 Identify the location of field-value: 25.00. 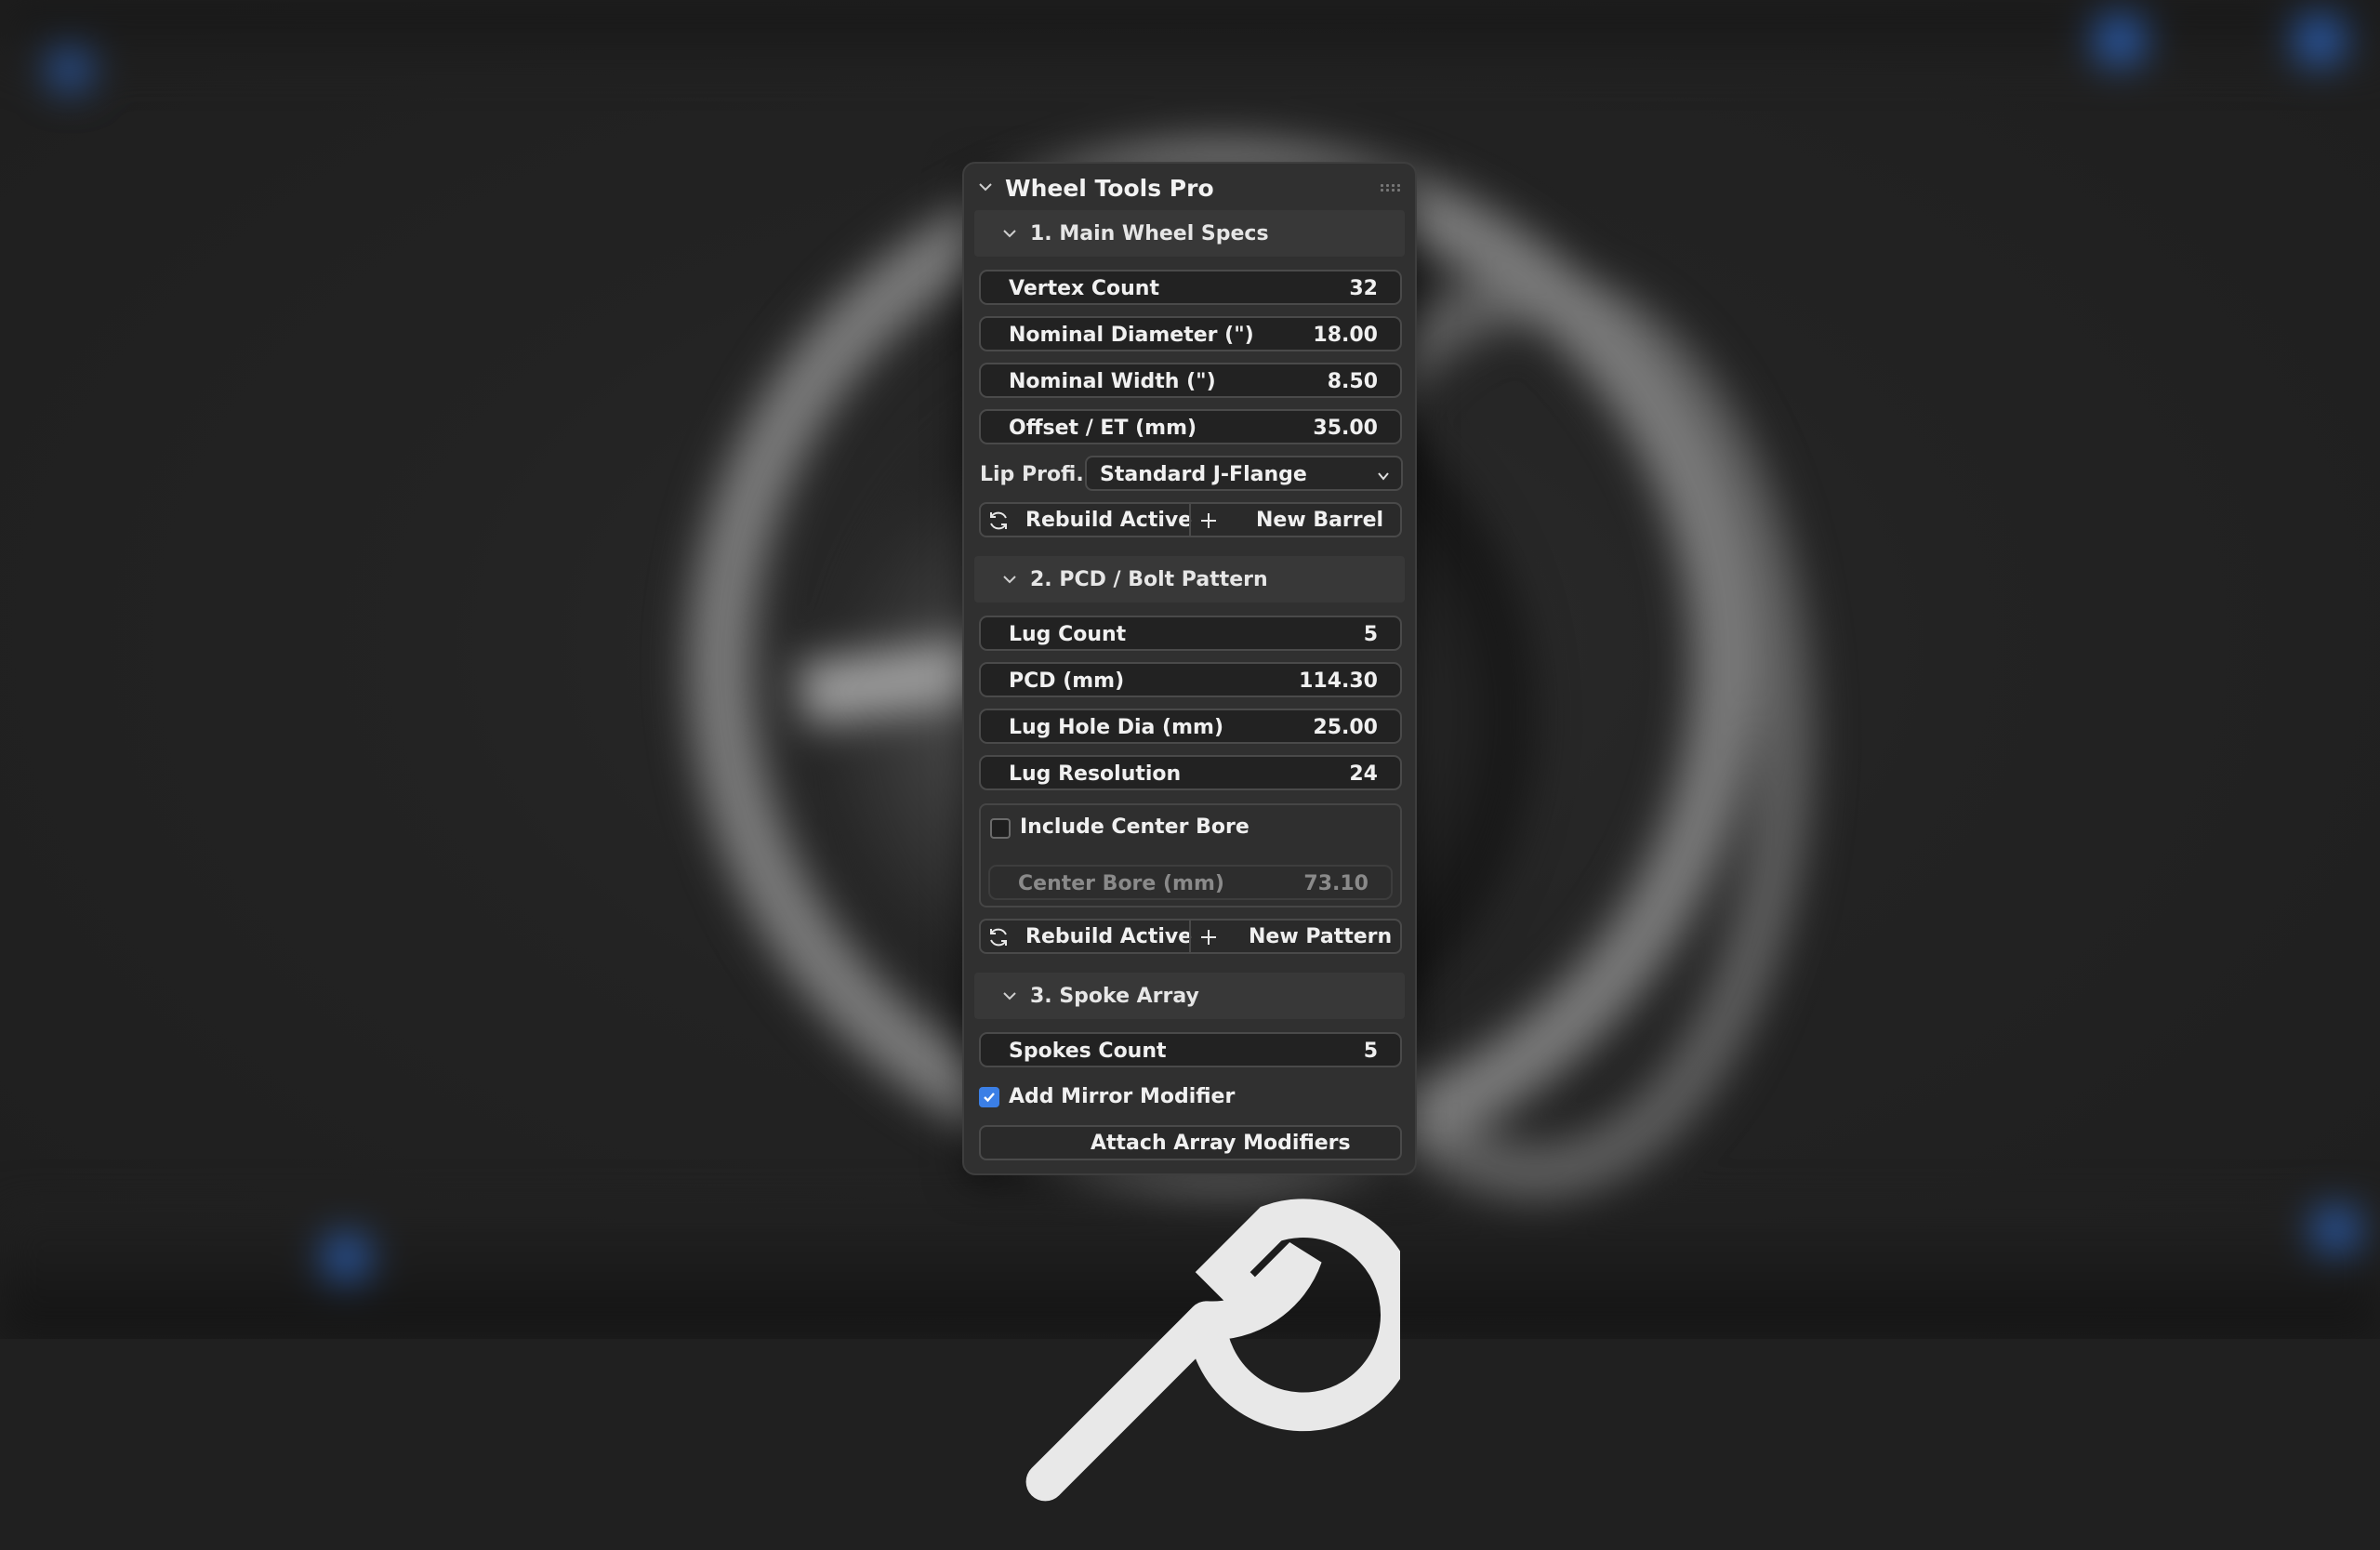
(1345, 727).